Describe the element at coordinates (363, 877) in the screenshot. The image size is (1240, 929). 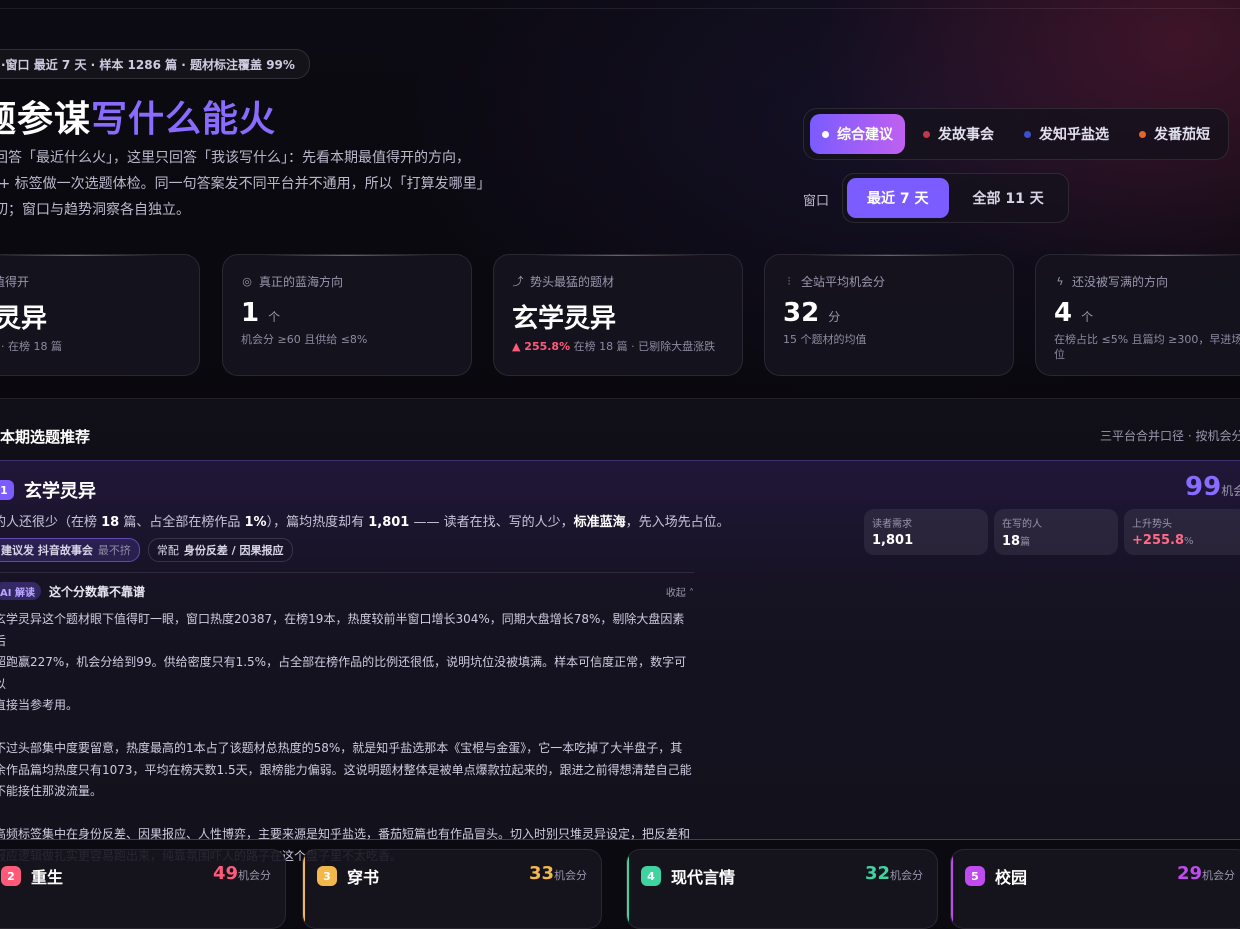
I see `card-name: 穿书` at that location.